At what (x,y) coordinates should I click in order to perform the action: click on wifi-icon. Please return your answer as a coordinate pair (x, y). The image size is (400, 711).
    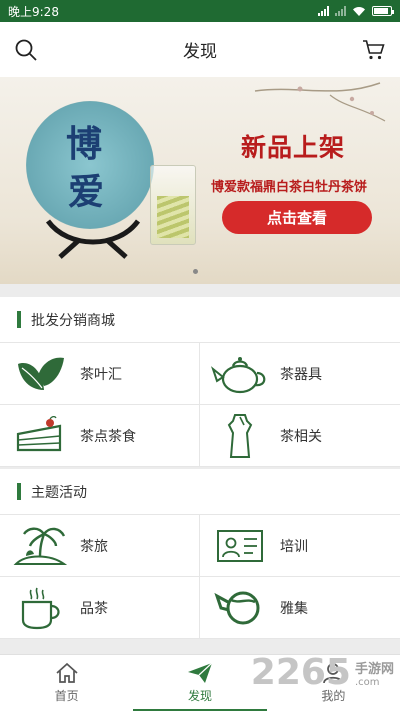
    Looking at the image, I should click on (359, 11).